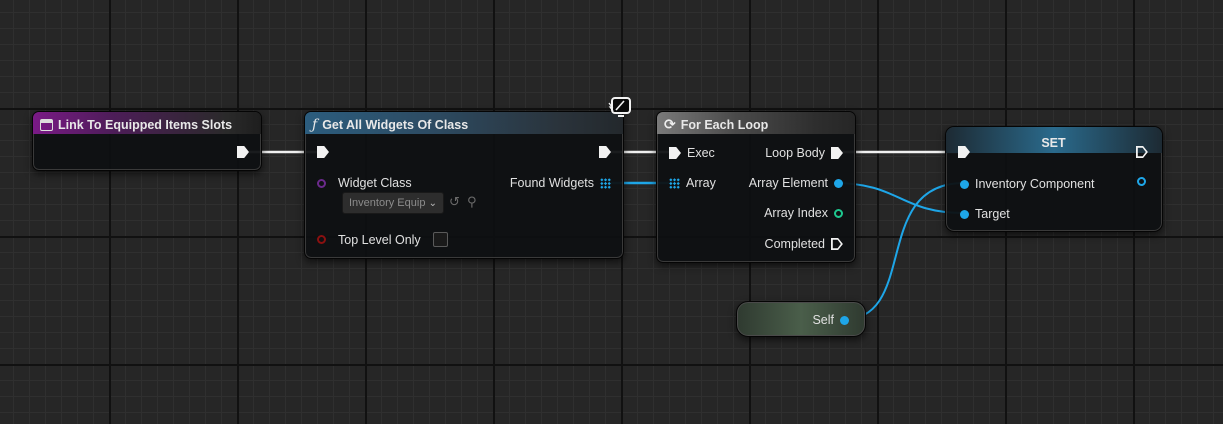 Image resolution: width=1223 pixels, height=424 pixels. Describe the element at coordinates (387, 203) in the screenshot. I see `widget-class-value: Inventory Equip` at that location.